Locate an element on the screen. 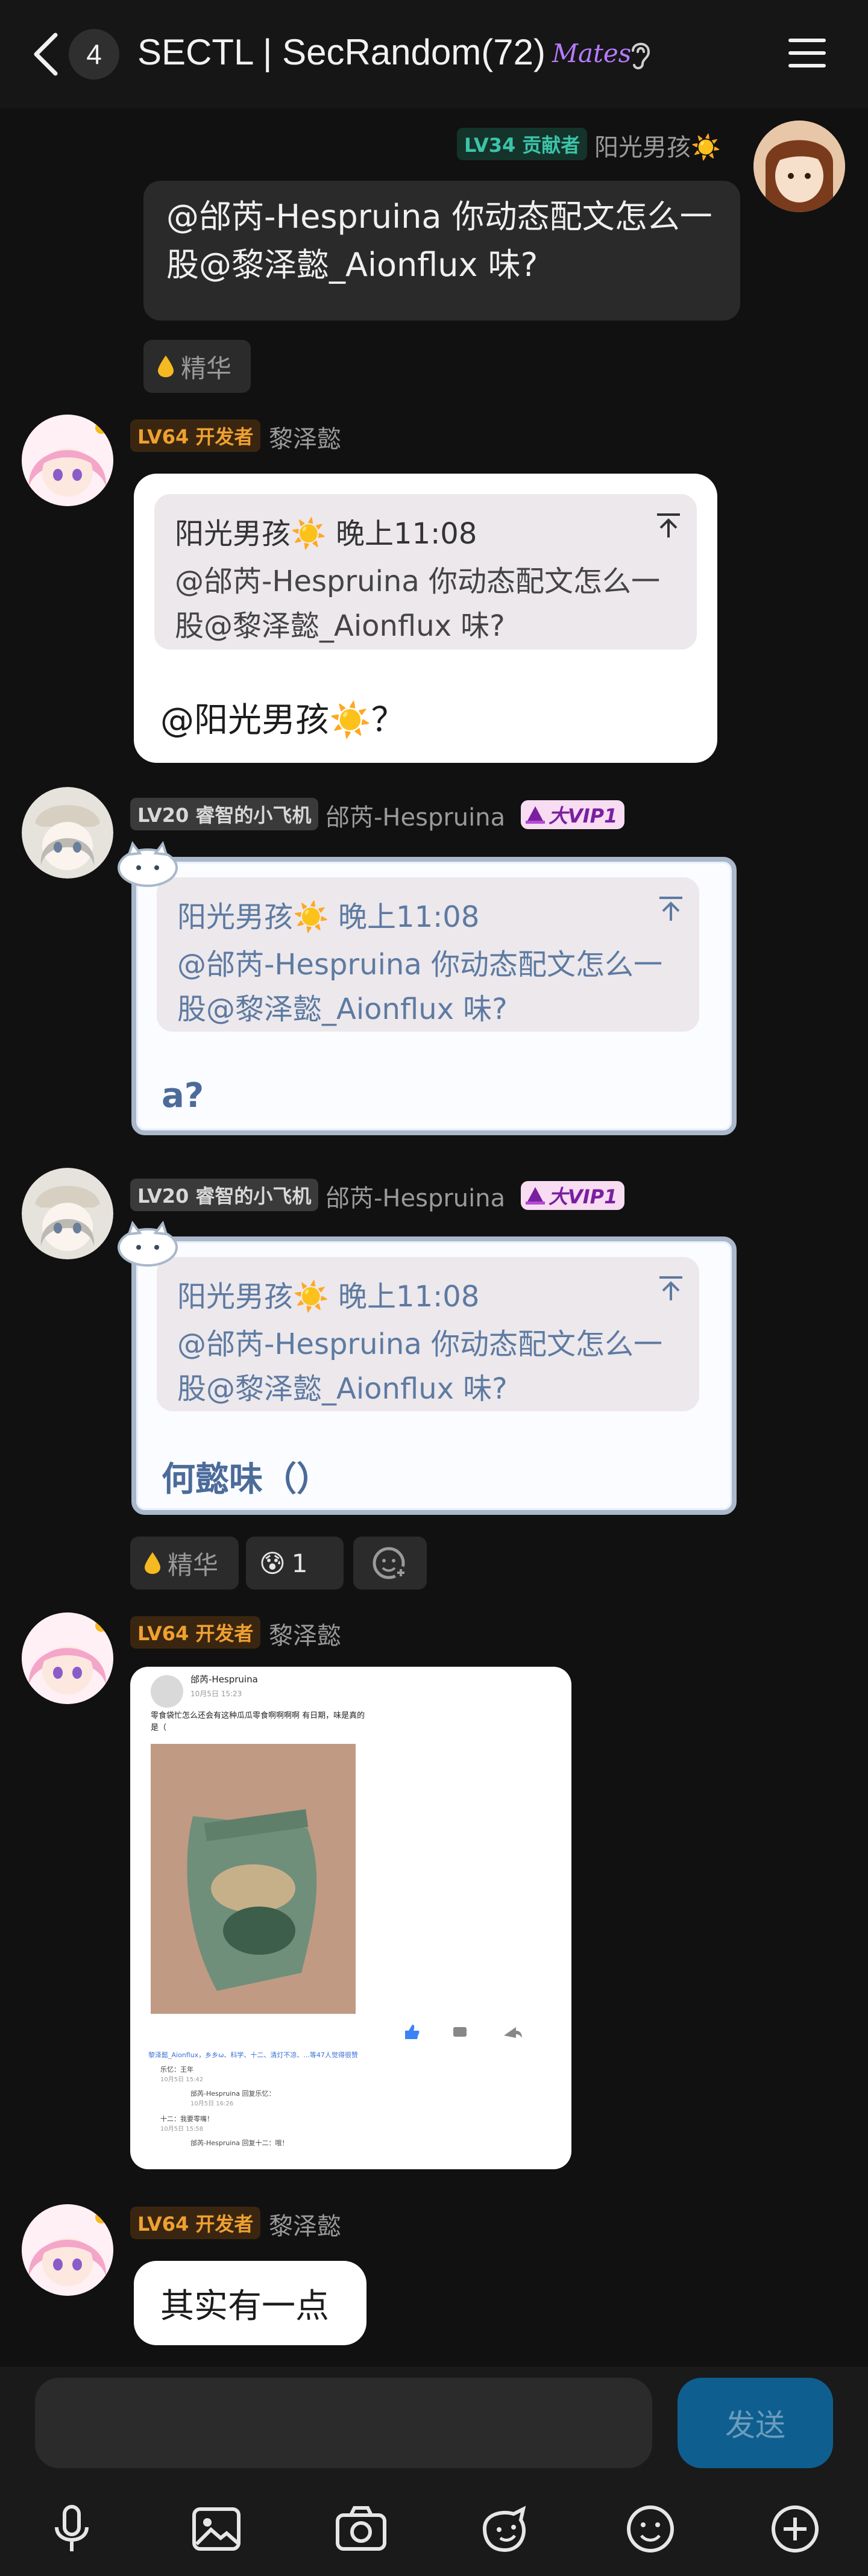 This screenshot has width=868, height=2576. group-title: SECTL | SecRandom(72) is located at coordinates (341, 52).